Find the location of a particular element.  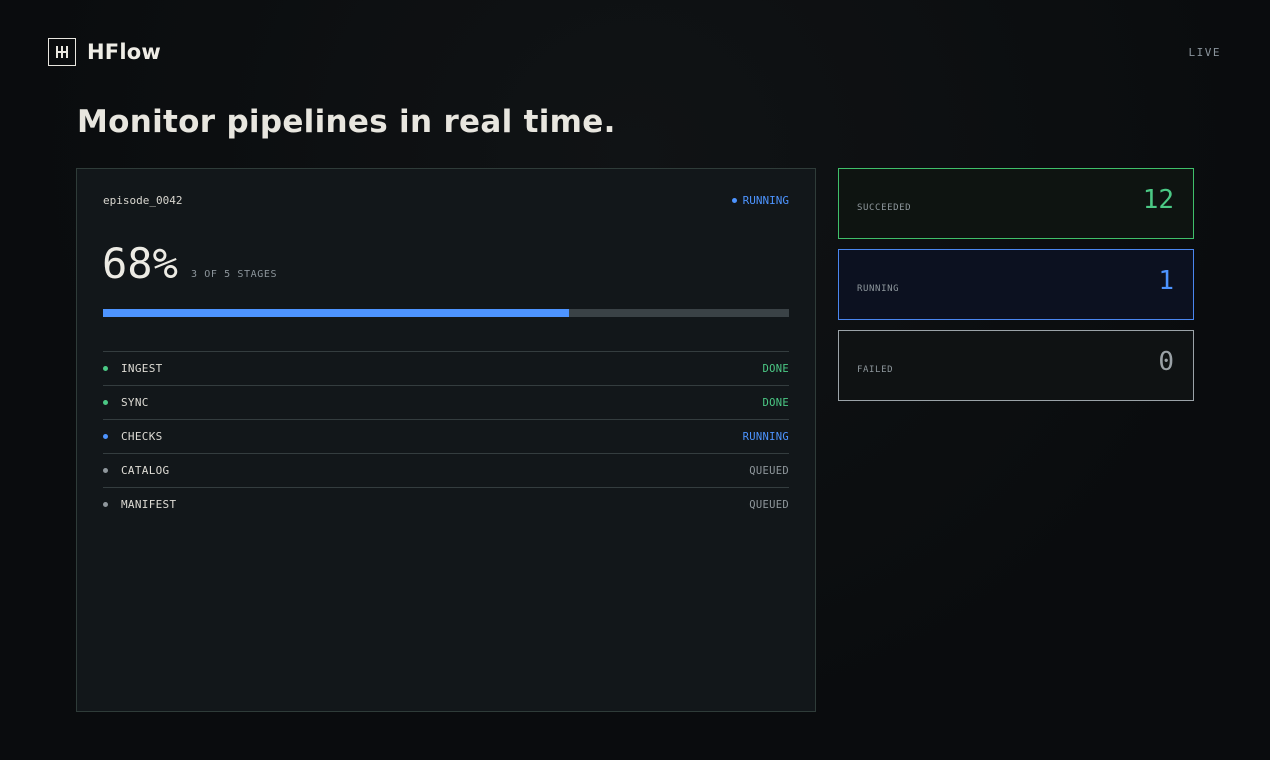

page-title: Monitor pipelines in real time. is located at coordinates (346, 122).